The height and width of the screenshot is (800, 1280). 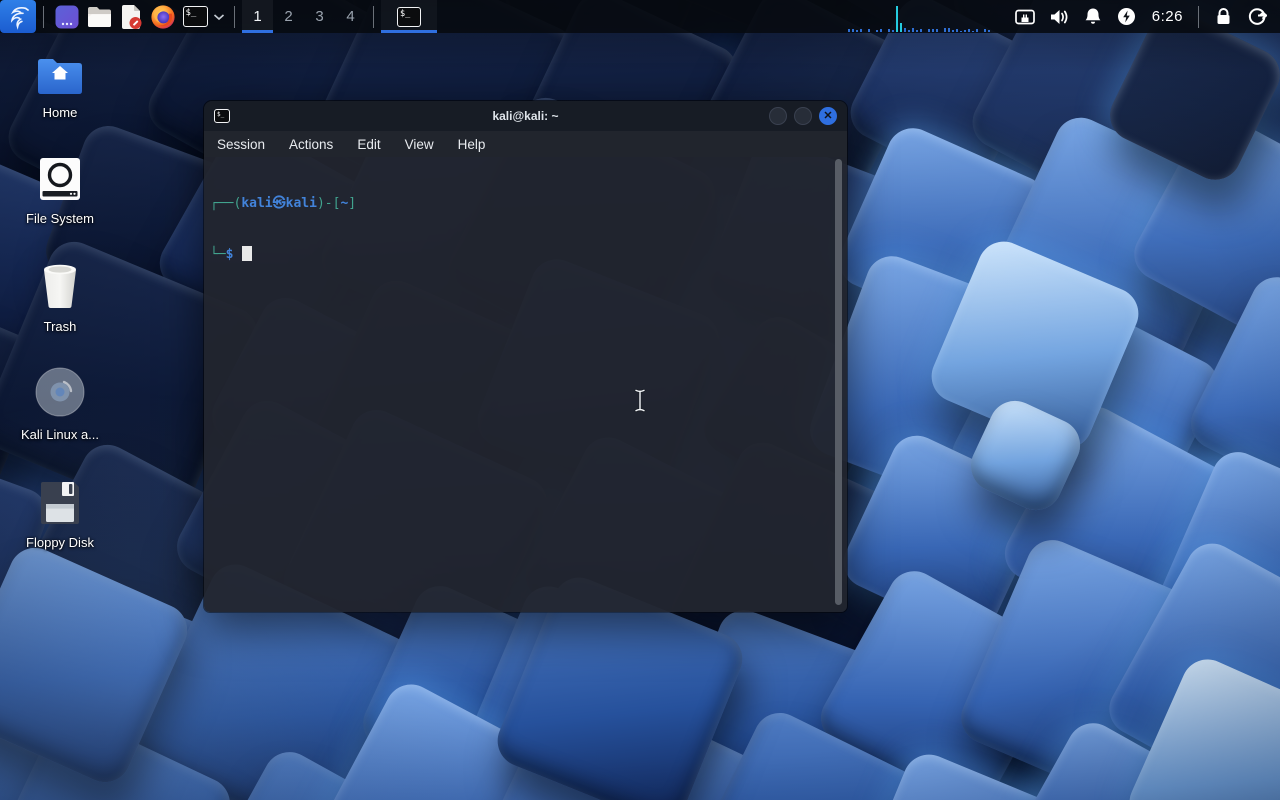 I want to click on trash-icon, so click(x=60, y=286).